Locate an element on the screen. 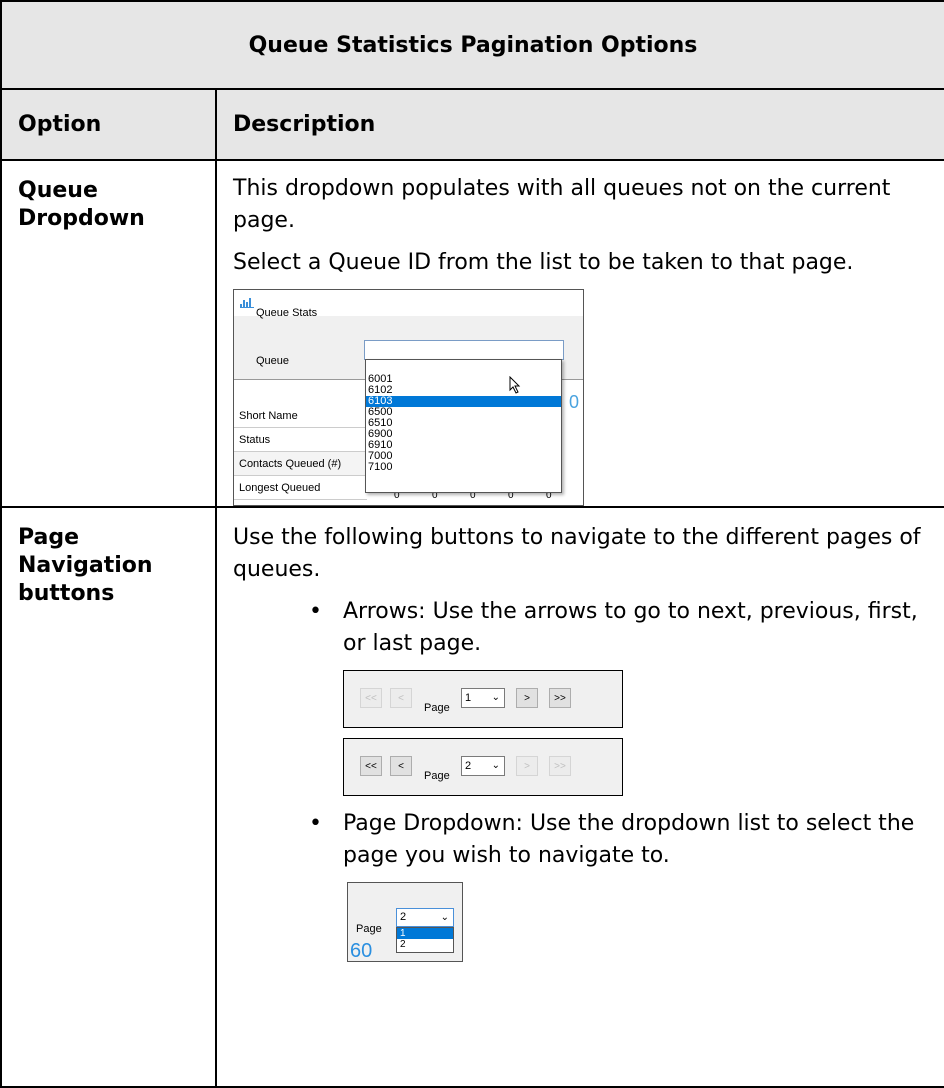 This screenshot has width=944, height=1088. dropdown-option: 7000 is located at coordinates (463, 456).